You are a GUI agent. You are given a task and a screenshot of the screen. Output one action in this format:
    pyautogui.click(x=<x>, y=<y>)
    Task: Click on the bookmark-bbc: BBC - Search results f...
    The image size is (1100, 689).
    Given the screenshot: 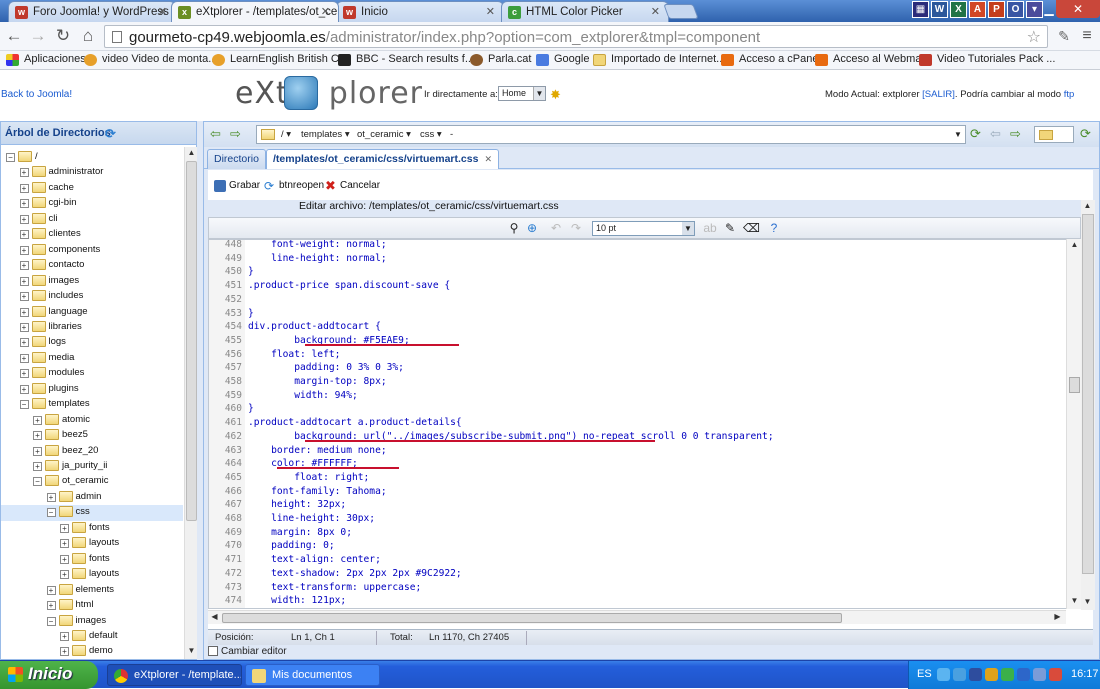 What is the action you would take?
    pyautogui.click(x=406, y=59)
    